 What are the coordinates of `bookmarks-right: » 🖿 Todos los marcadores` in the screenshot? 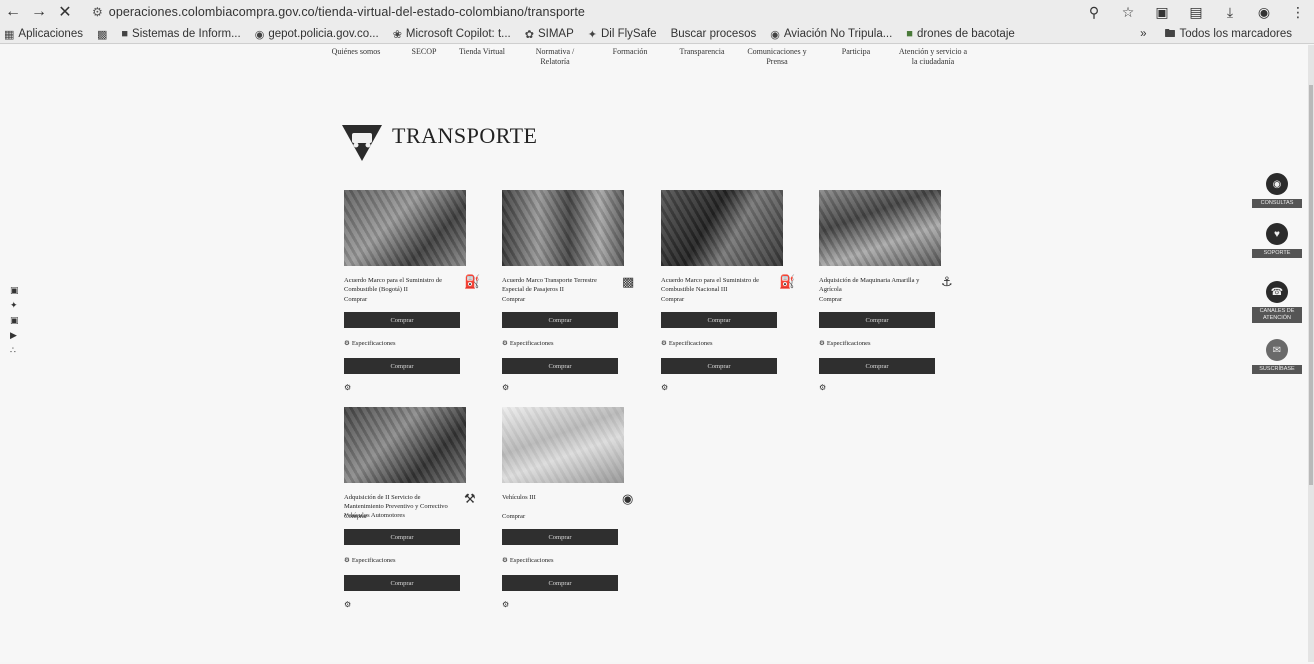 It's located at (1223, 34).